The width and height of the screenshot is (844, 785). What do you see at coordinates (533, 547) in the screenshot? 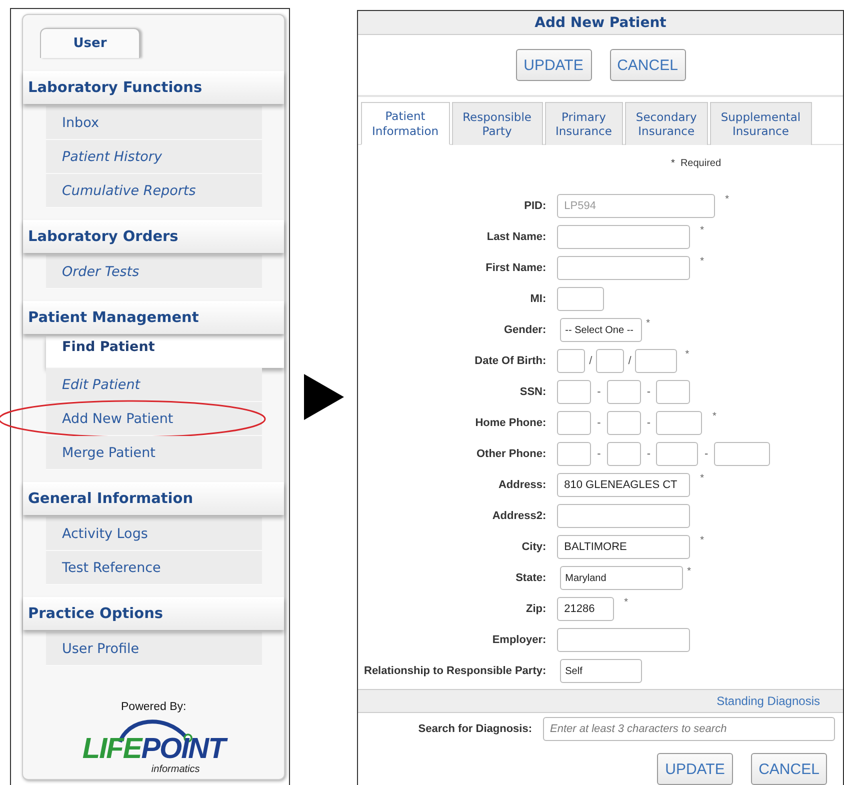
I see `field-label: City:` at bounding box center [533, 547].